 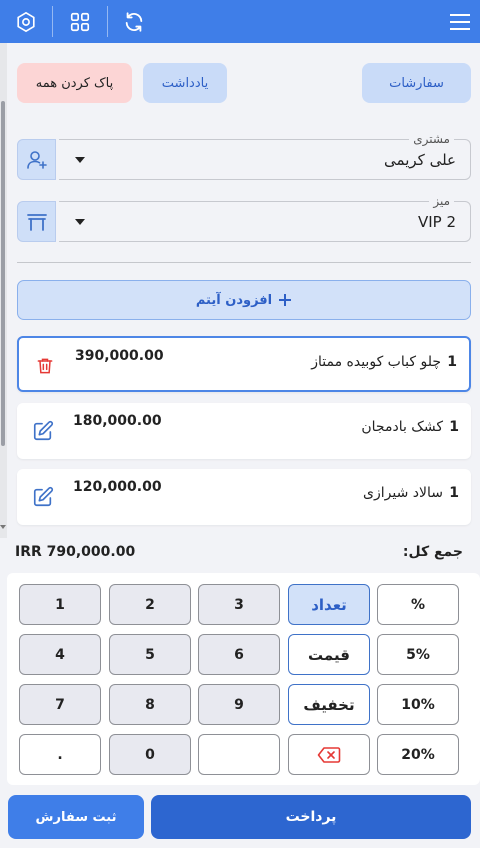 I want to click on backspace-key, so click(x=329, y=754).